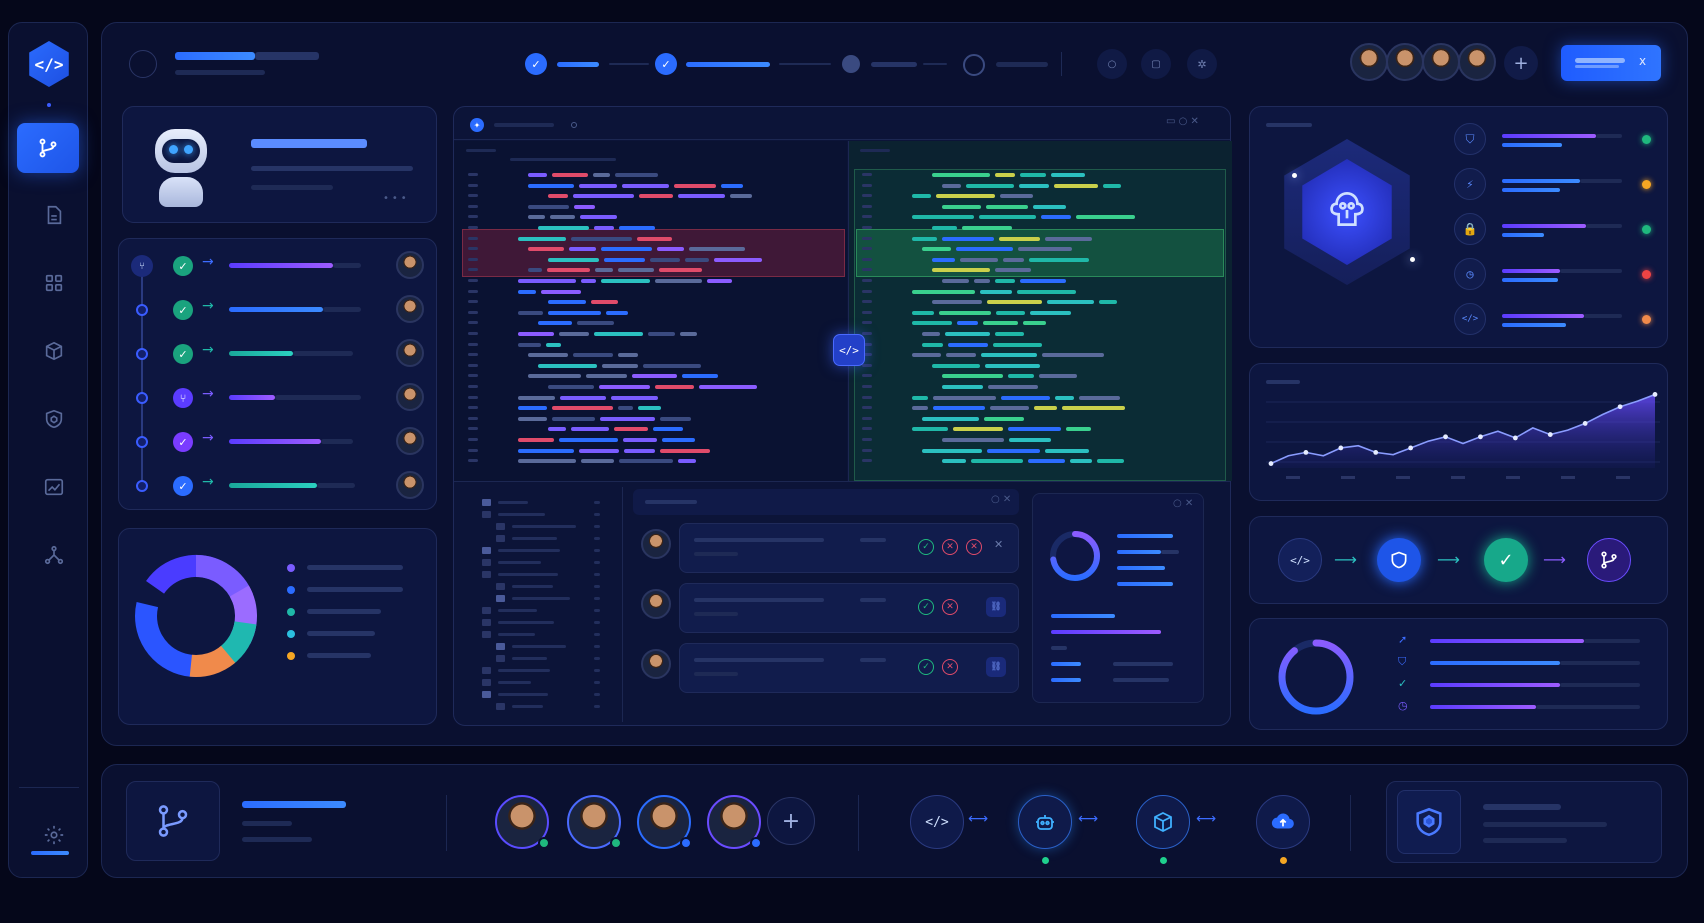 The width and height of the screenshot is (1704, 923). Describe the element at coordinates (54, 555) in the screenshot. I see `sidebar-item-network` at that location.